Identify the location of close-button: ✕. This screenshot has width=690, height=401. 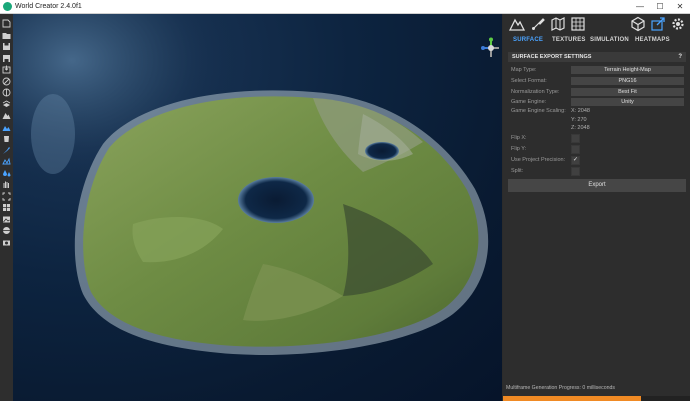
(680, 6).